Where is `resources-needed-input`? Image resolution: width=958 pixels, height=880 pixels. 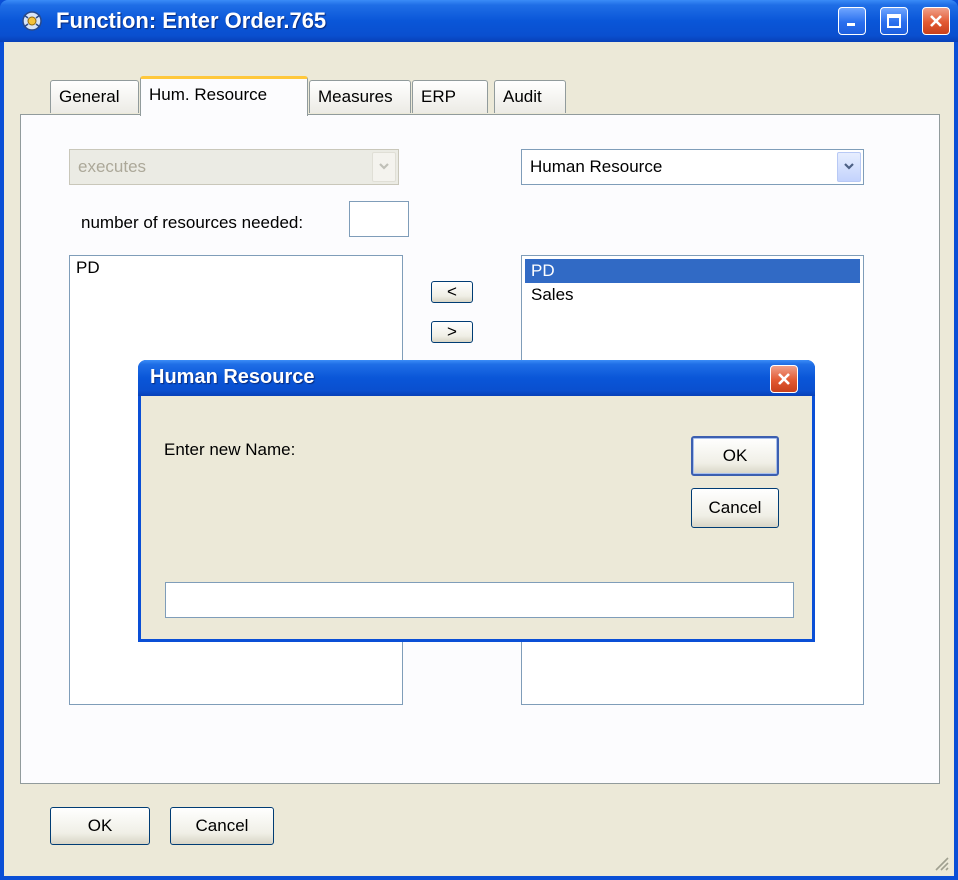 resources-needed-input is located at coordinates (379, 219).